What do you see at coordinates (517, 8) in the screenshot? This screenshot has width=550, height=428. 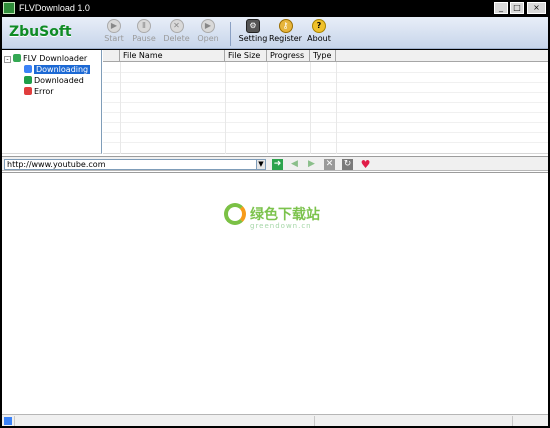 I see `maximize-button: □` at bounding box center [517, 8].